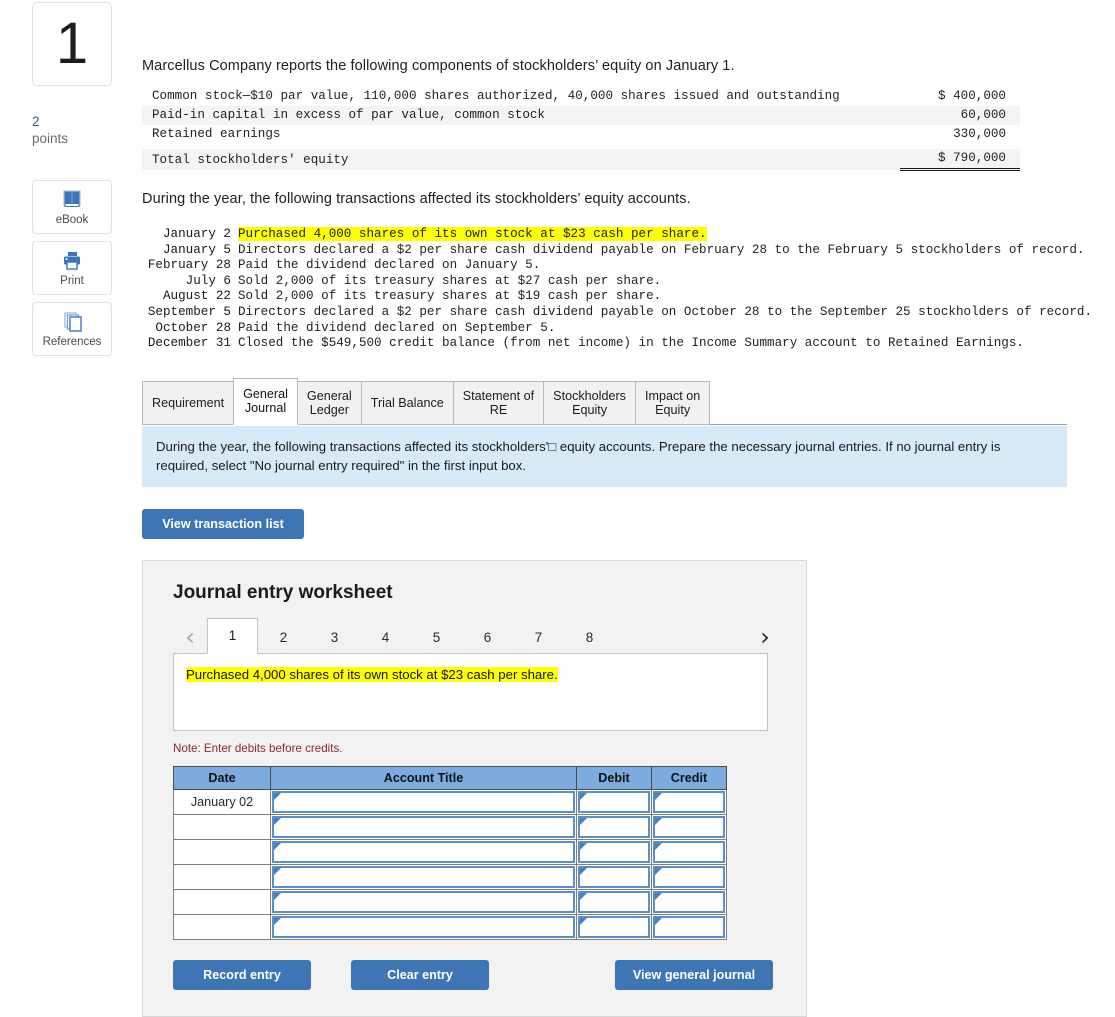 The height and width of the screenshot is (1017, 1115). What do you see at coordinates (283, 637) in the screenshot?
I see `pager-page-2: 2` at bounding box center [283, 637].